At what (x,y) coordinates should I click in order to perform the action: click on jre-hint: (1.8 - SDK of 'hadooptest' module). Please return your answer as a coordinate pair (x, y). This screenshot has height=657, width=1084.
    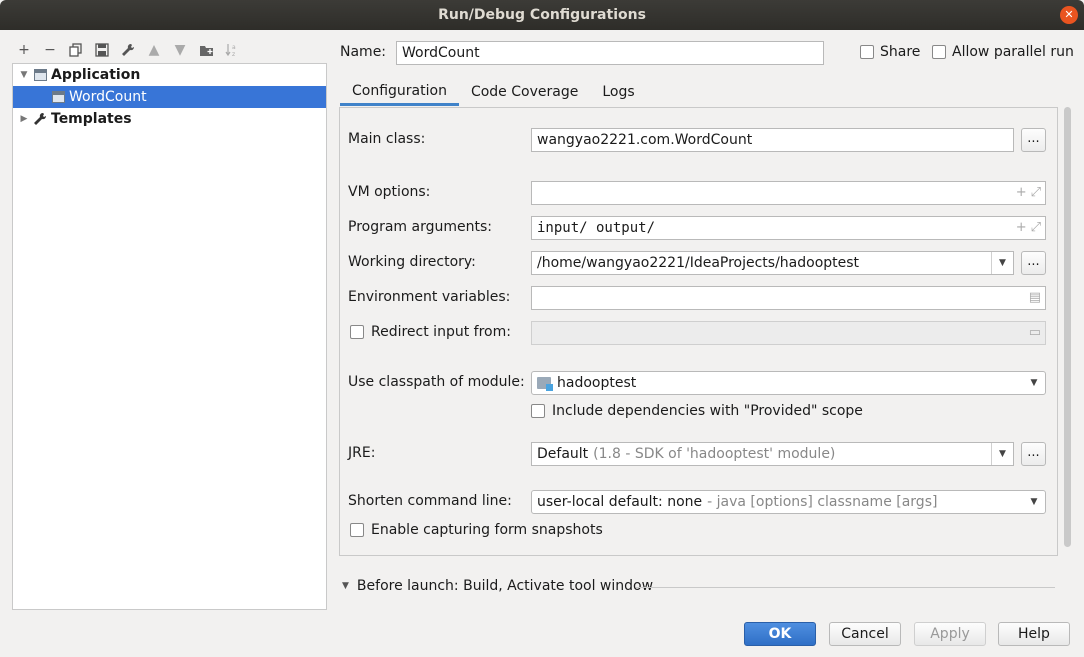
    Looking at the image, I should click on (714, 454).